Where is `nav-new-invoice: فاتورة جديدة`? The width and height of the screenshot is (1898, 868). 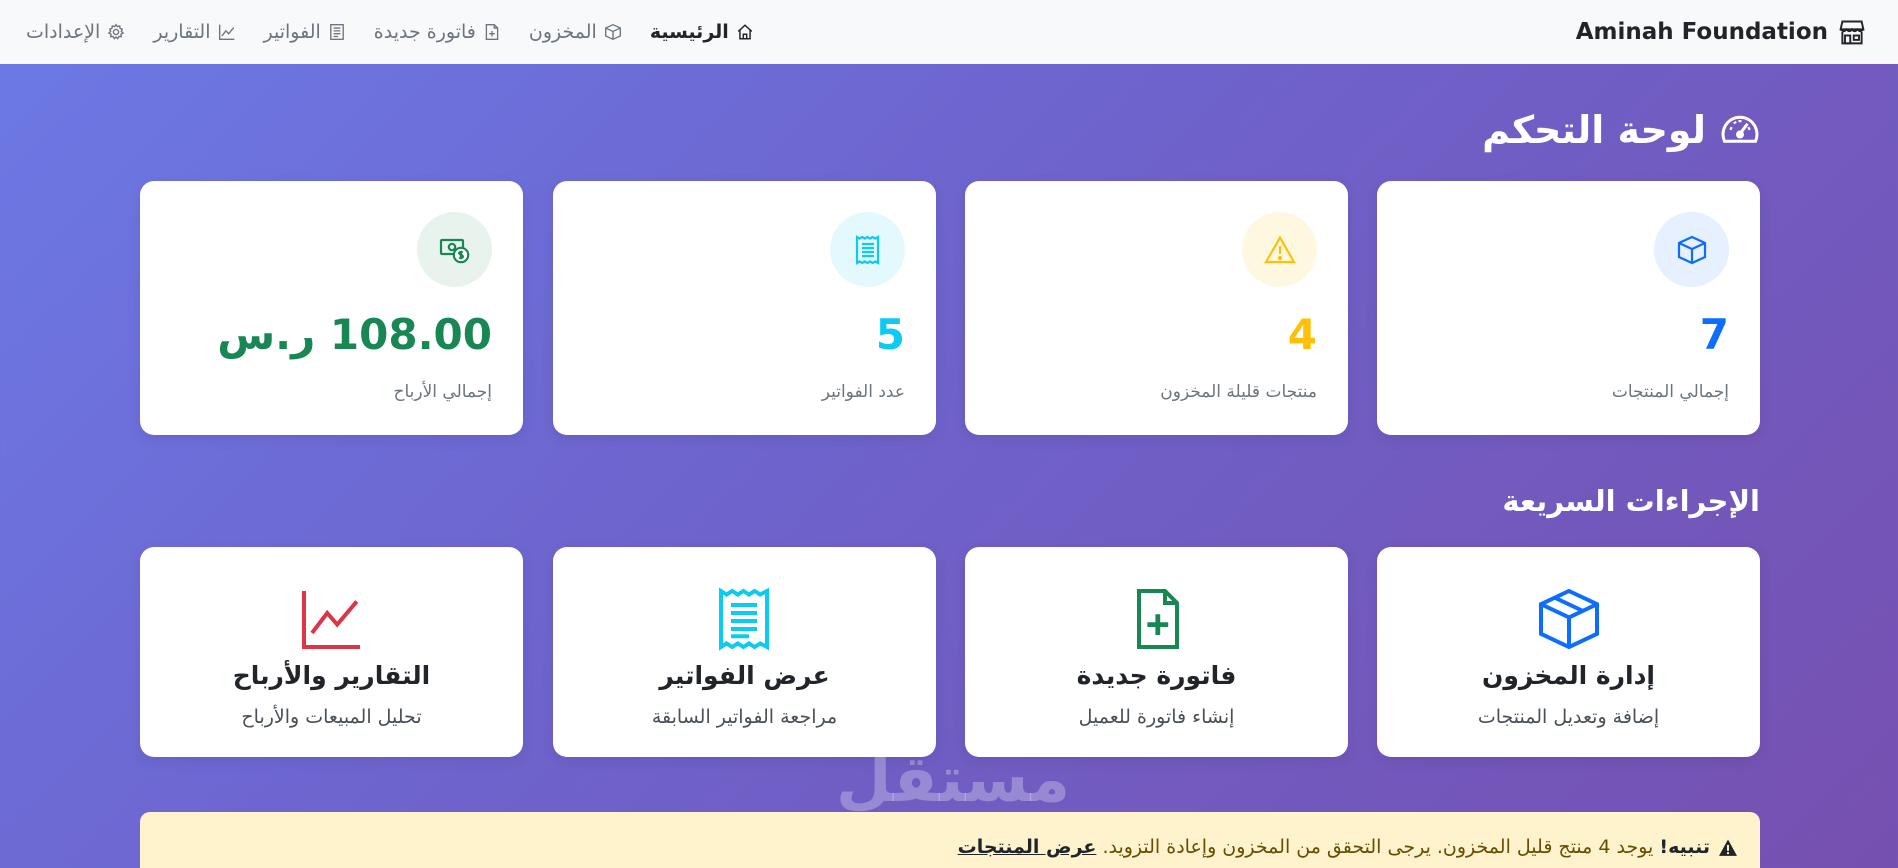 nav-new-invoice: فاتورة جديدة is located at coordinates (437, 32).